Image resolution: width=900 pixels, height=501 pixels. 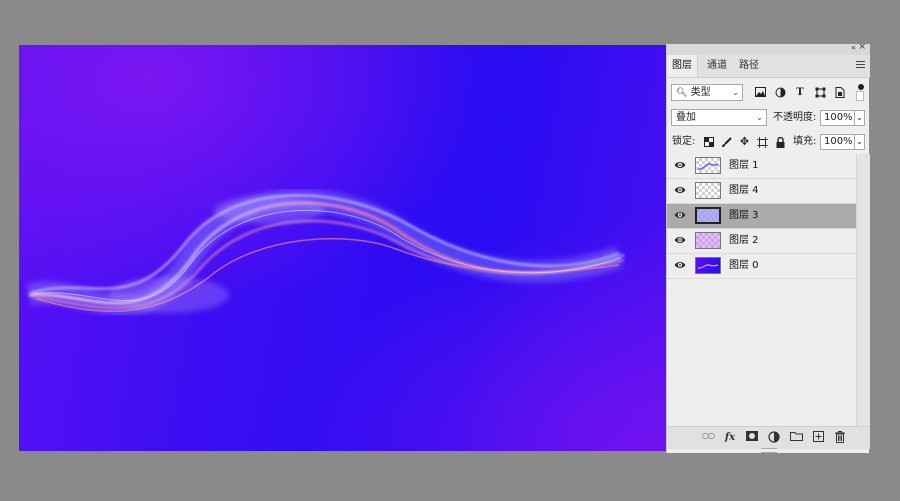 What do you see at coordinates (860, 65) in the screenshot?
I see `panel-menu-icon` at bounding box center [860, 65].